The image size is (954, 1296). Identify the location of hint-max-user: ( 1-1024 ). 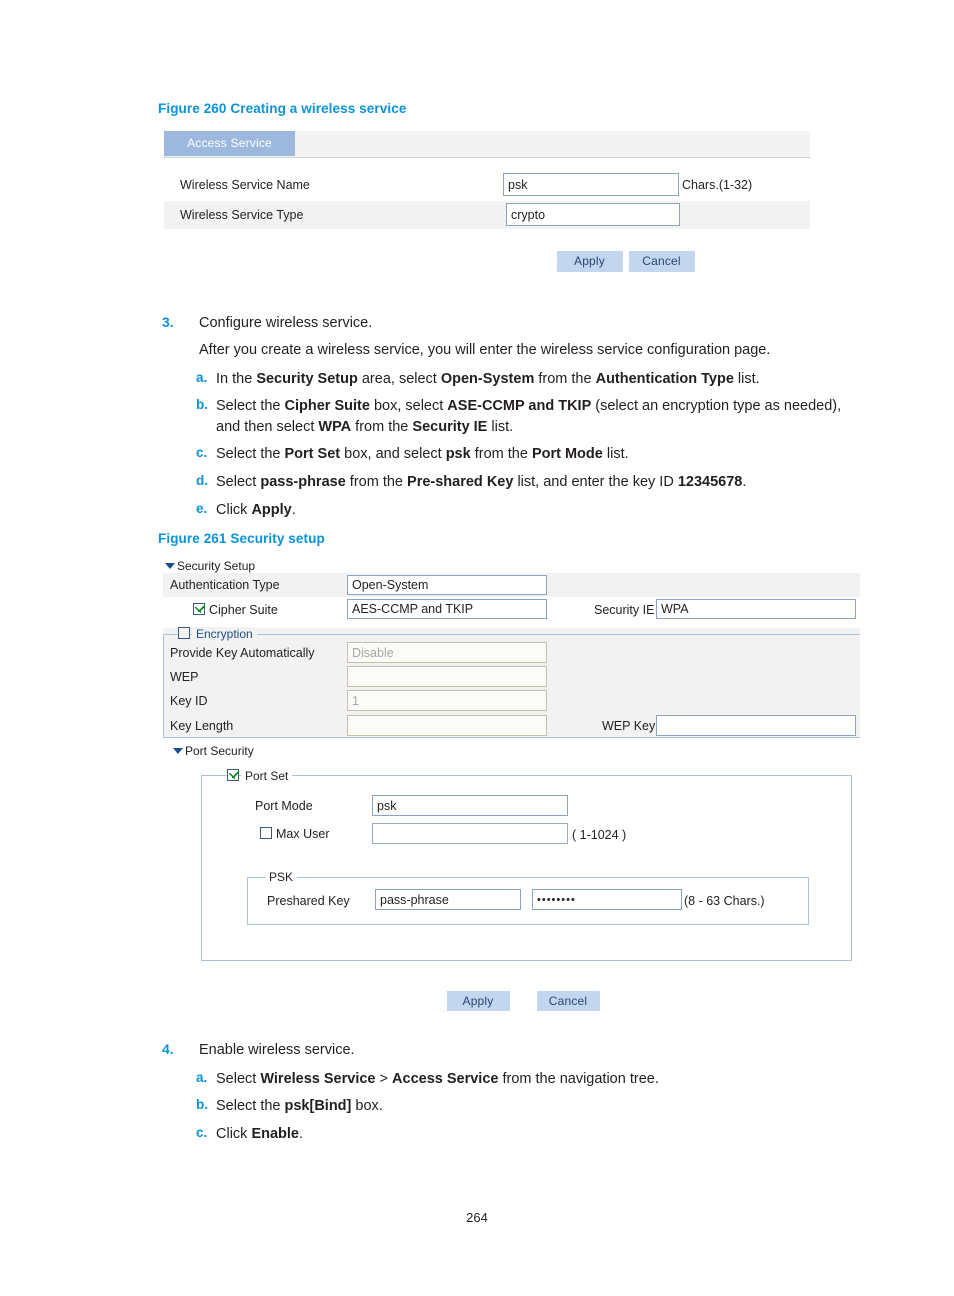
(599, 835).